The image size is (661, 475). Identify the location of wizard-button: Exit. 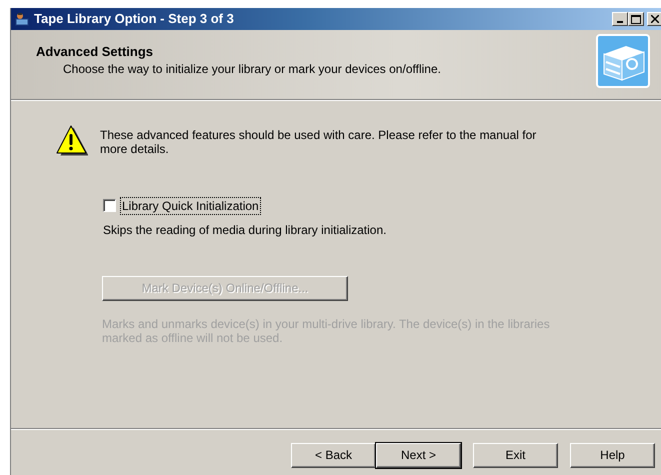
(515, 455).